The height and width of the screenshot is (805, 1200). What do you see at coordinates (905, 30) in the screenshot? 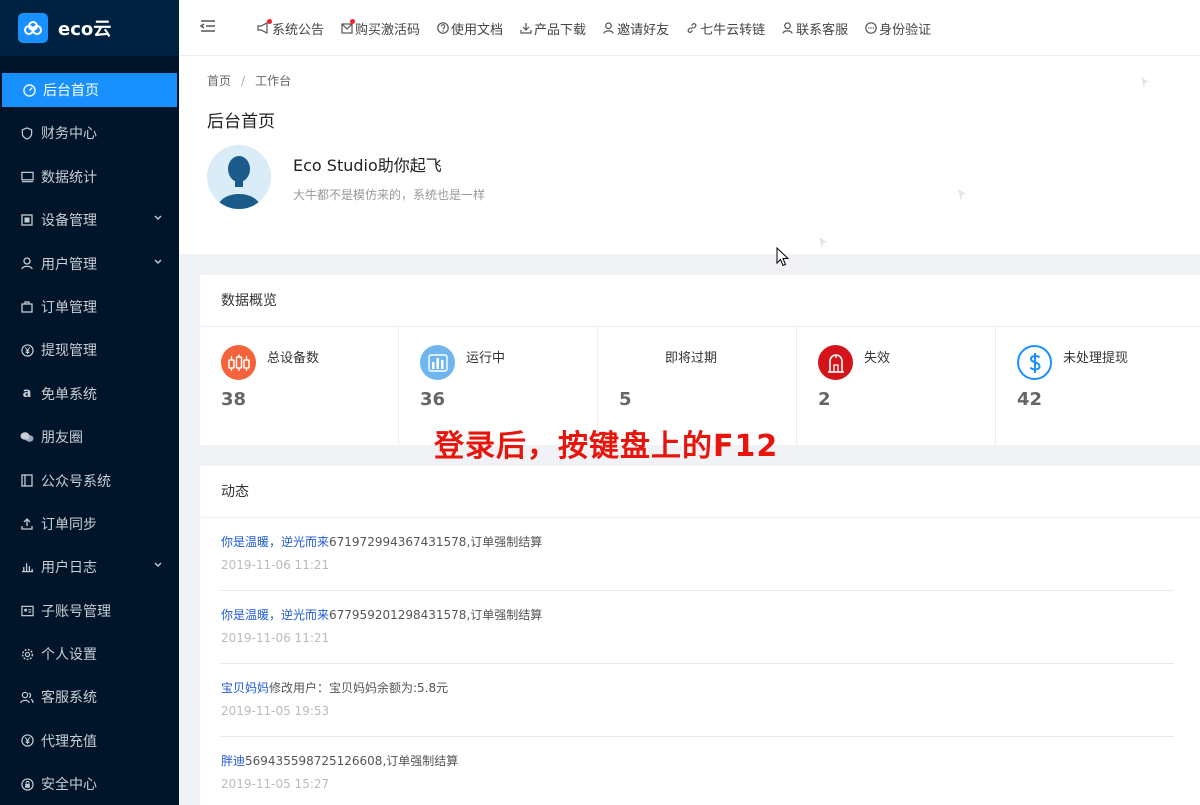
I see `topnav-label: 身份验证` at bounding box center [905, 30].